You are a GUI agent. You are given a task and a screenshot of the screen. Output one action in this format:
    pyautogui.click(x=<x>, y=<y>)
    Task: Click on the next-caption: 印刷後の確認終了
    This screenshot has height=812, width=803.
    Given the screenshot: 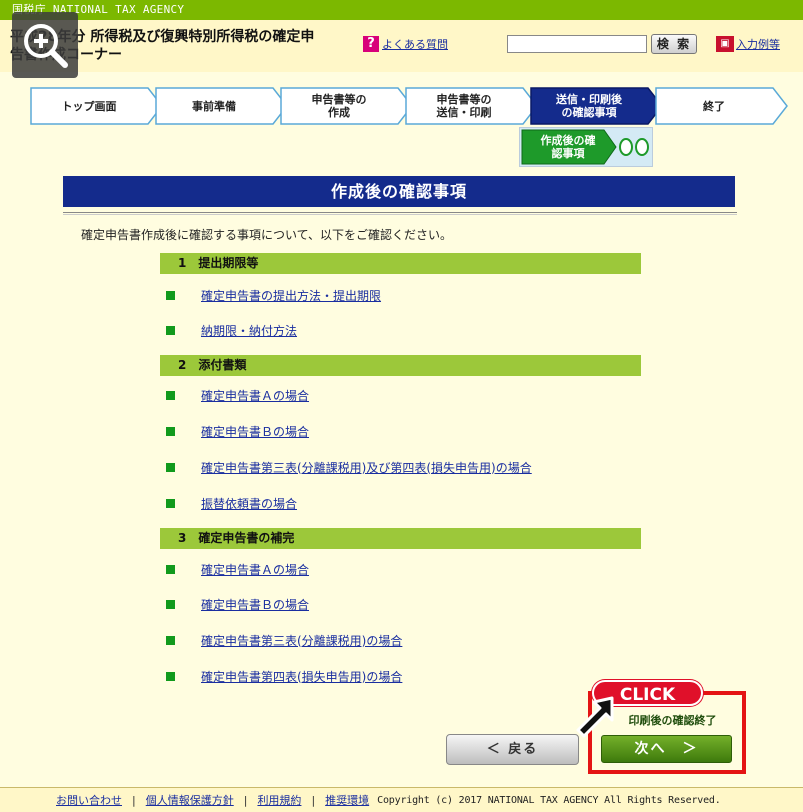 What is the action you would take?
    pyautogui.click(x=672, y=720)
    